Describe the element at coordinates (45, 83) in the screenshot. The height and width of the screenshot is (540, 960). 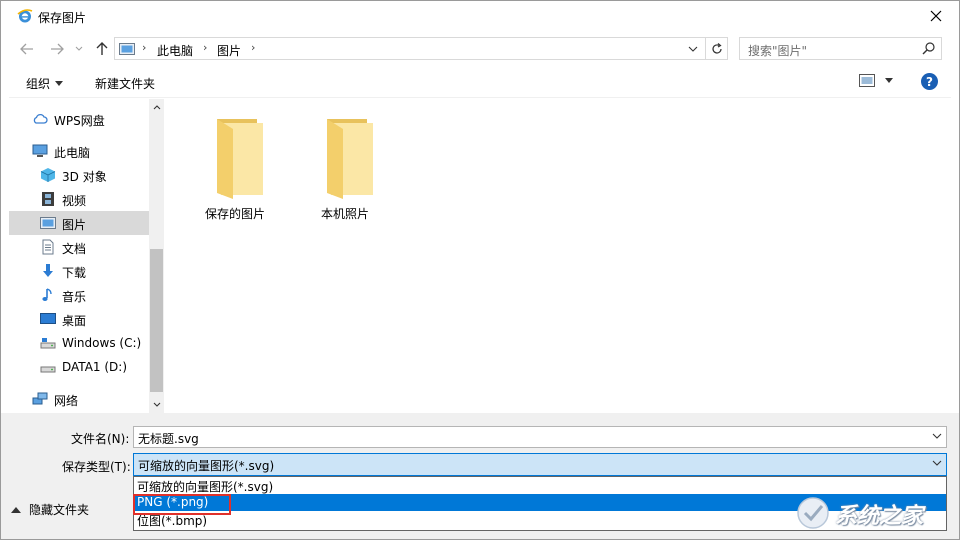
I see `organize-menu-button: 组织` at that location.